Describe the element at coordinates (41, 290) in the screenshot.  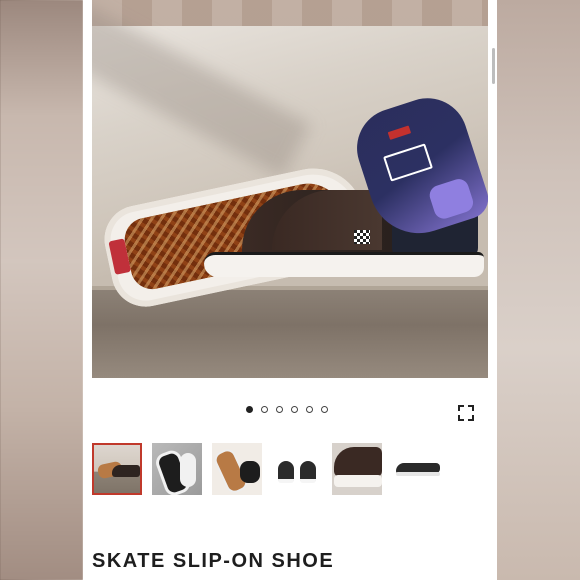
I see `background-blur-left` at that location.